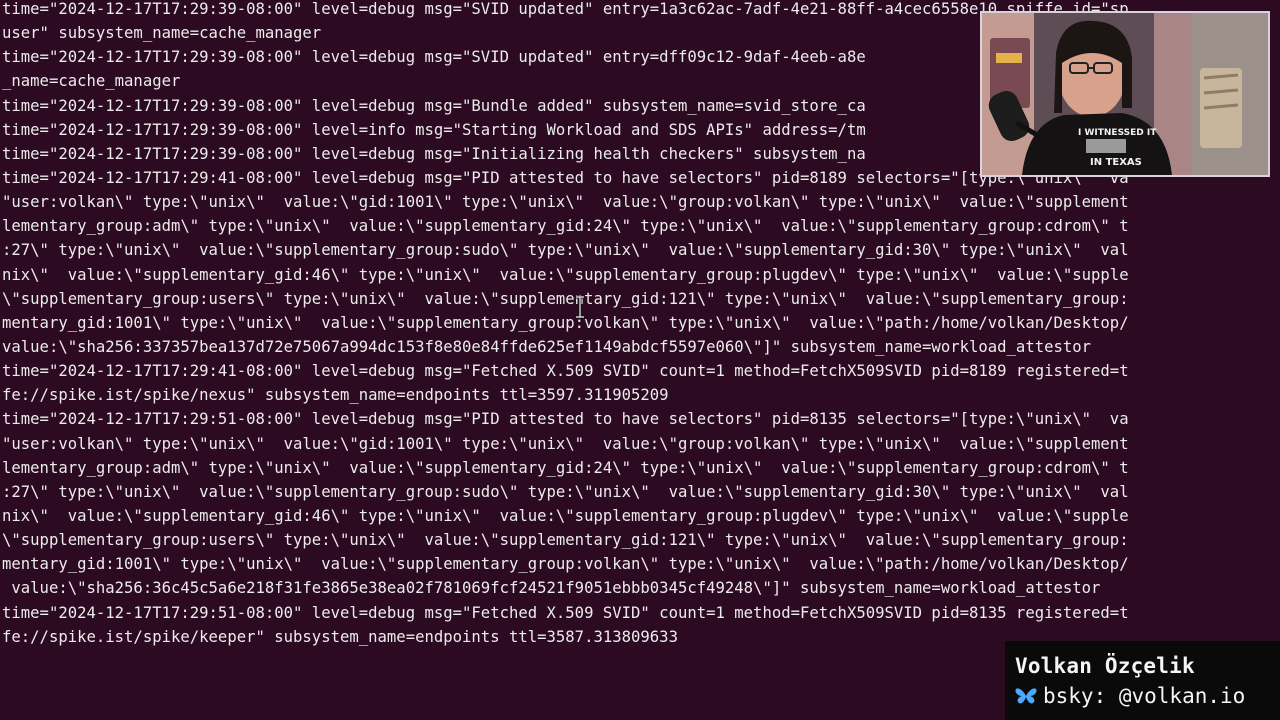 This screenshot has height=720, width=1280. Describe the element at coordinates (1117, 133) in the screenshot. I see `shirt-text-top: I WITNESSED IT` at that location.